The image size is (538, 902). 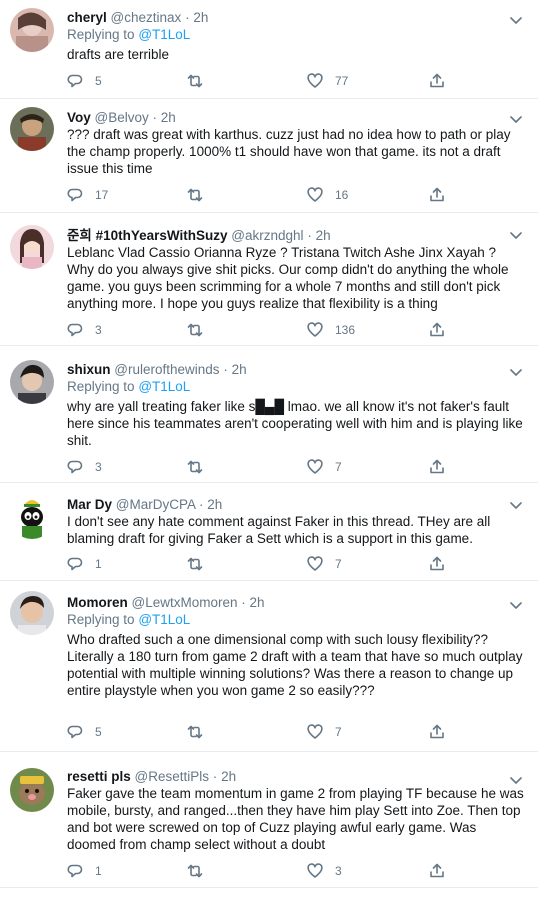 What do you see at coordinates (172, 776) in the screenshot?
I see `handle: @ResettiPls` at bounding box center [172, 776].